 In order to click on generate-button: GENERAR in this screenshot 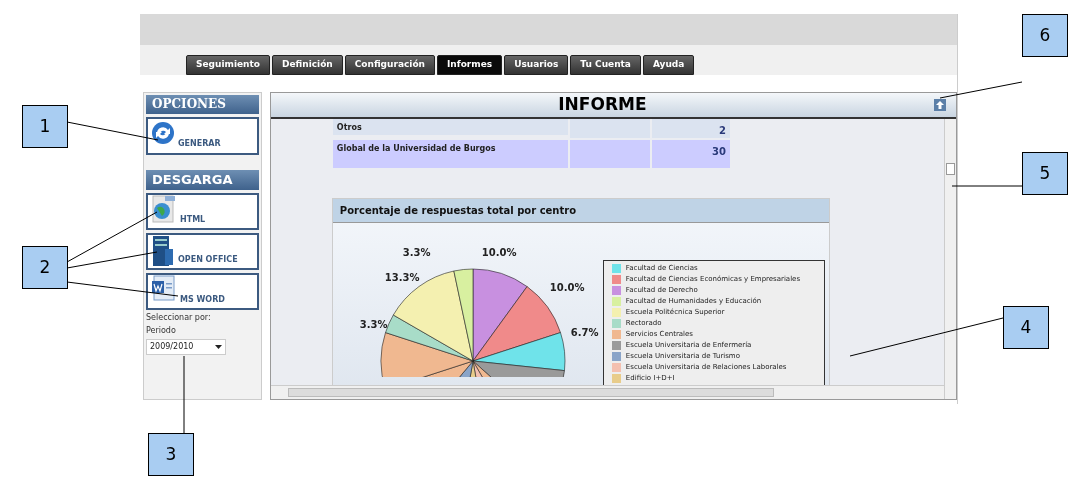, I will do `click(202, 136)`.